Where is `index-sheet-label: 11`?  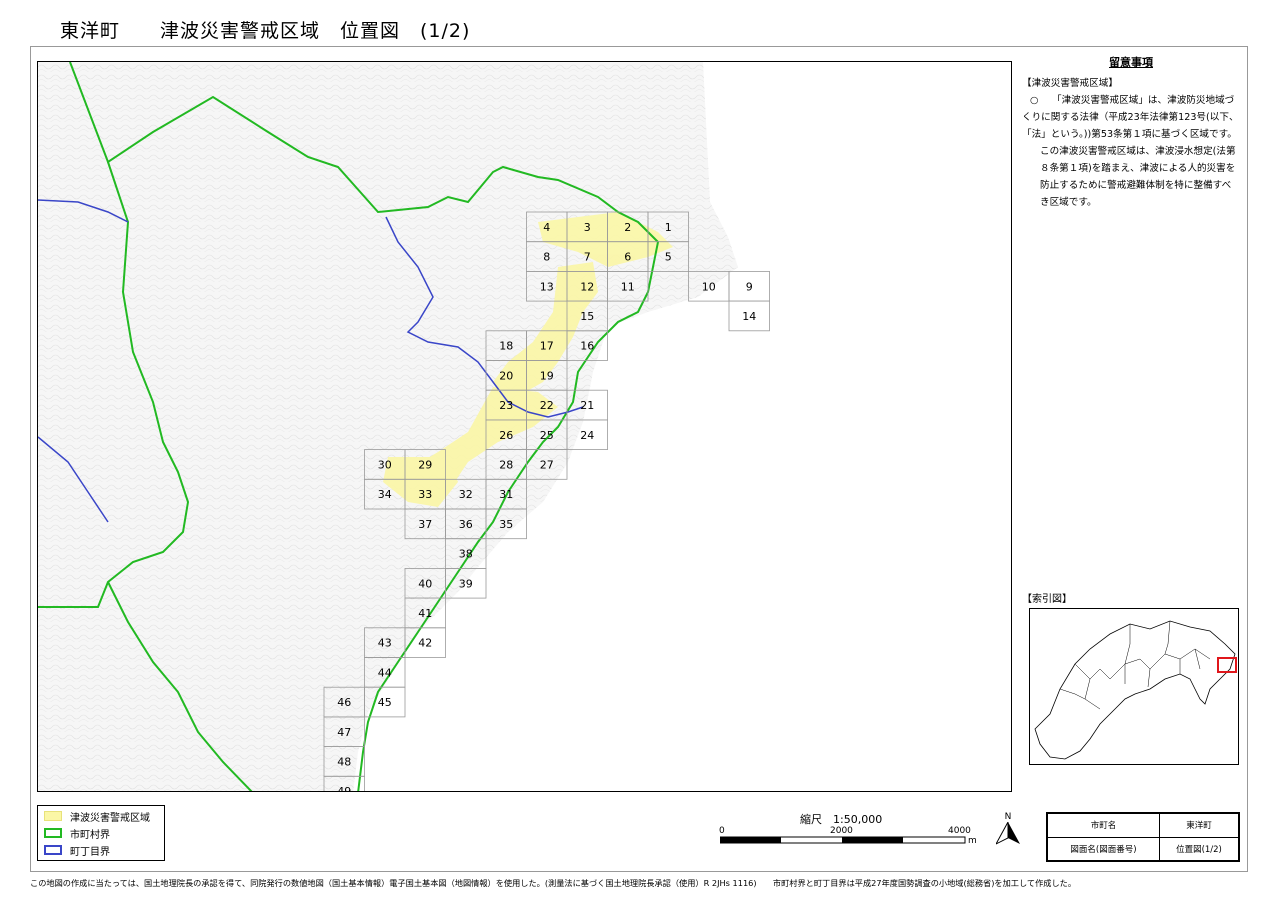
index-sheet-label: 11 is located at coordinates (628, 286).